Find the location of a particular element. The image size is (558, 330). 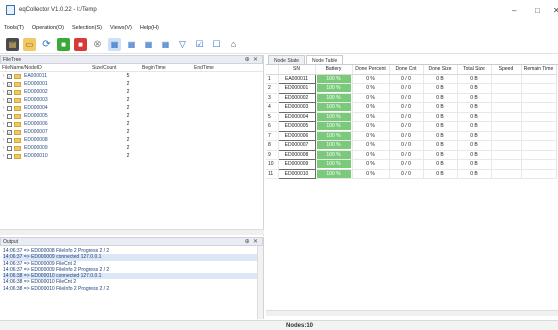

close-button: ✕ is located at coordinates (555, 10).